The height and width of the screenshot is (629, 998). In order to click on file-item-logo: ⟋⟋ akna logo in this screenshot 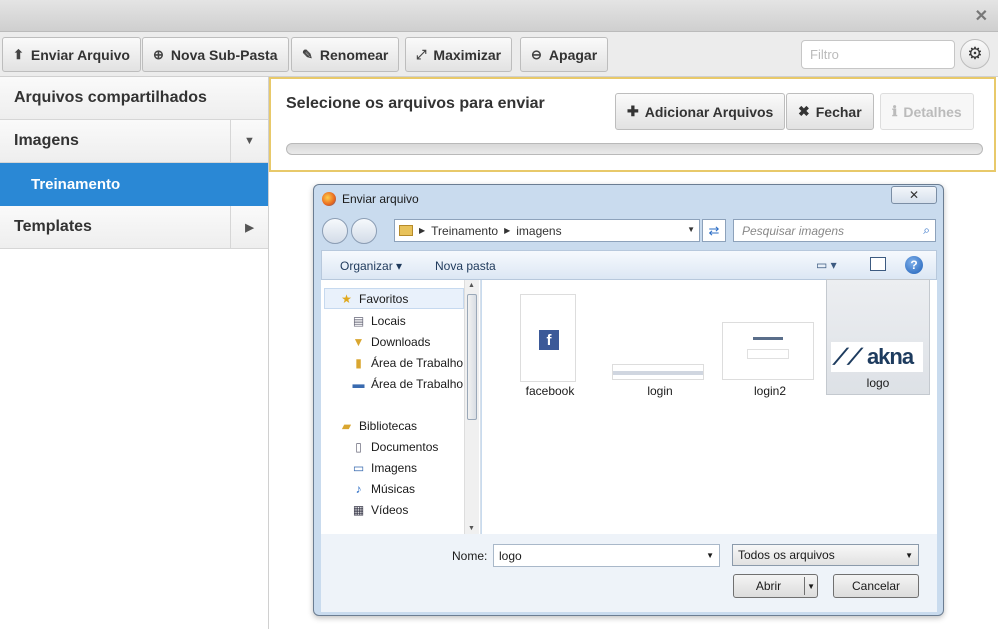, I will do `click(878, 337)`.